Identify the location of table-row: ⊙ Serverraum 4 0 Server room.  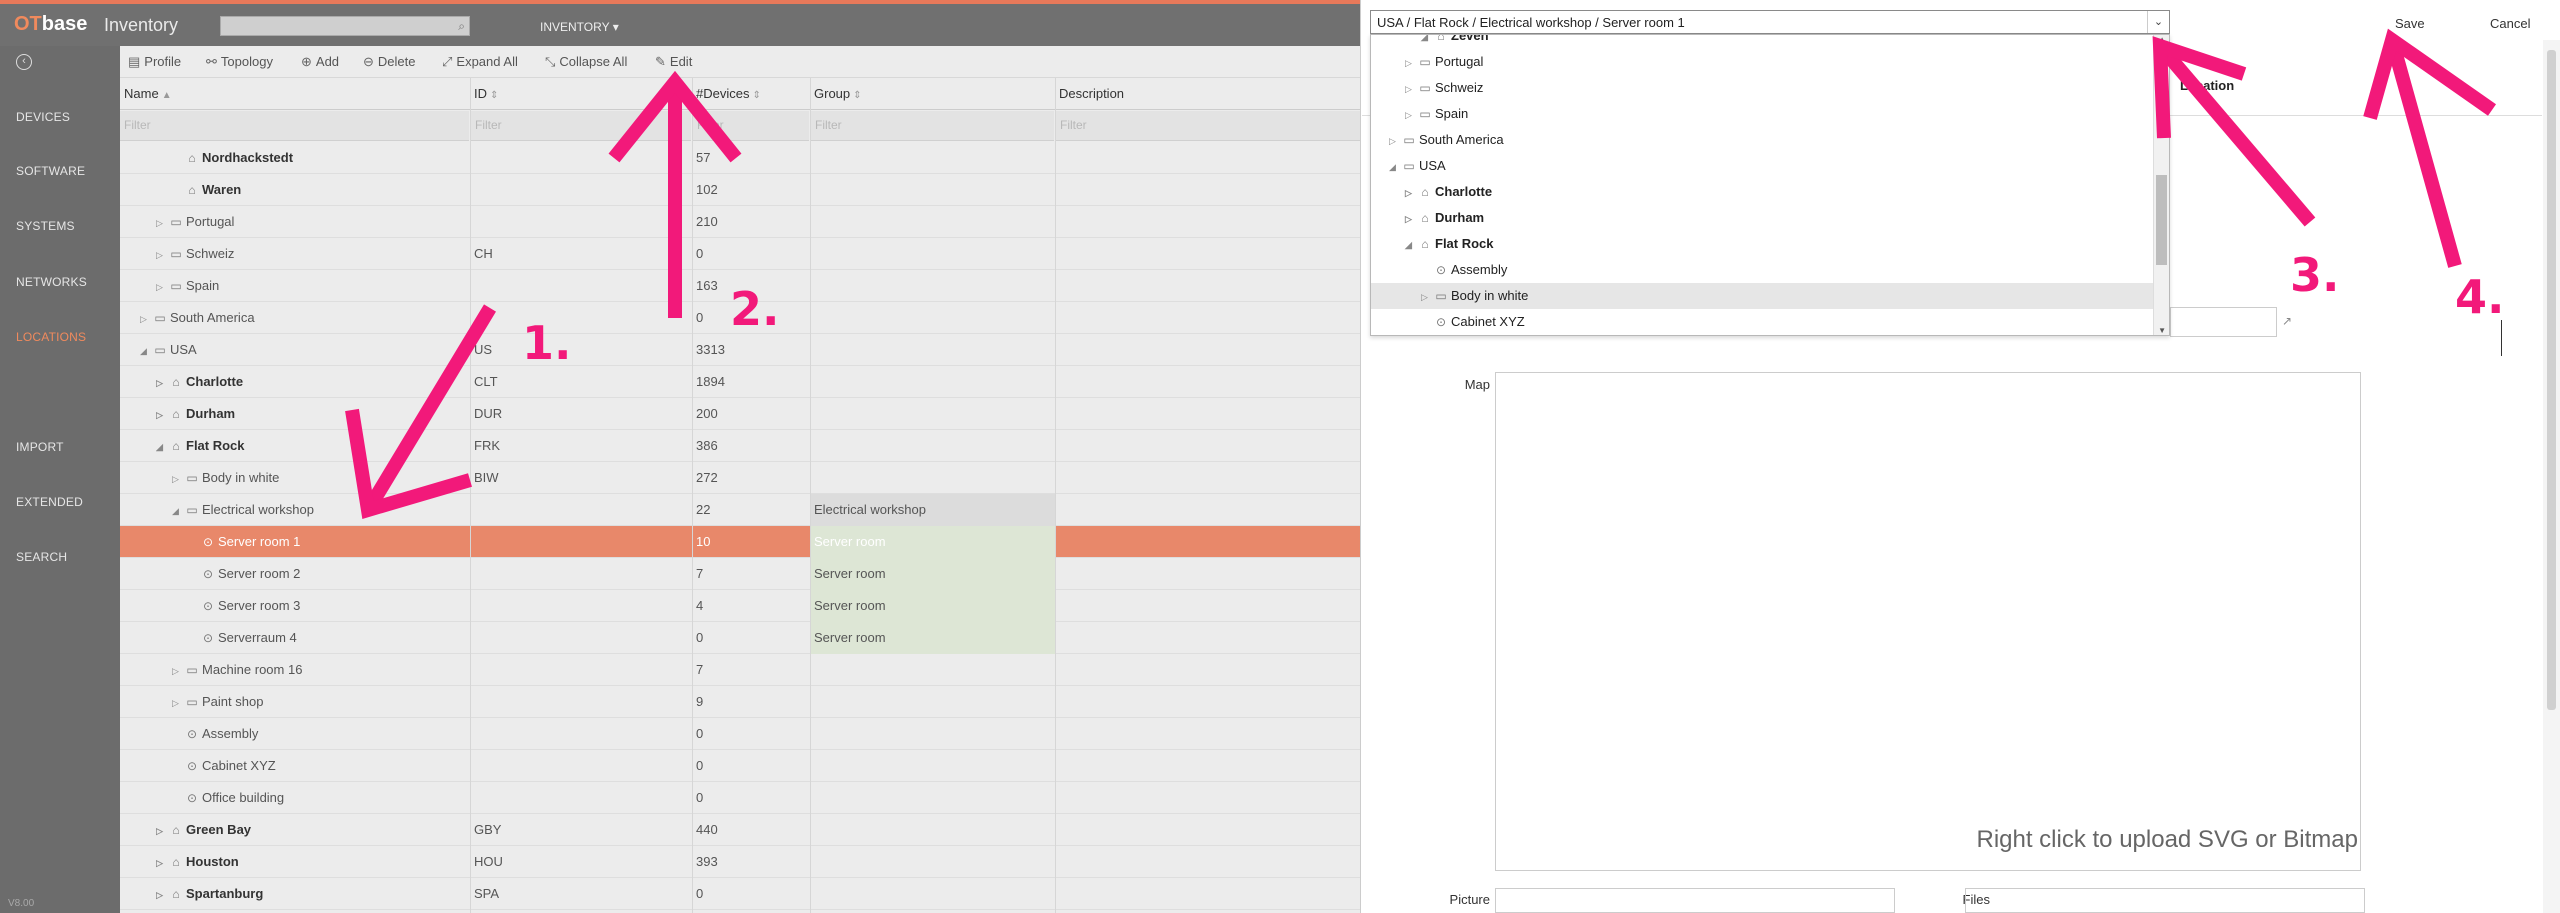
(740, 638).